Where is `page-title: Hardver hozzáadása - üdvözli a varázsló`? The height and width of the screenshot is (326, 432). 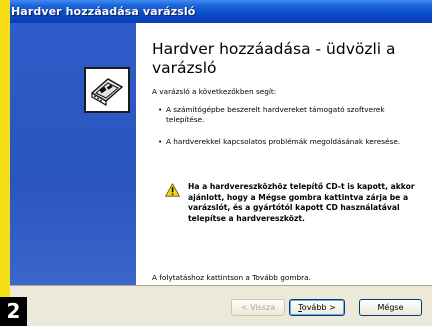
page-title: Hardver hozzáadása - üdvözli a varázsló is located at coordinates (274, 58).